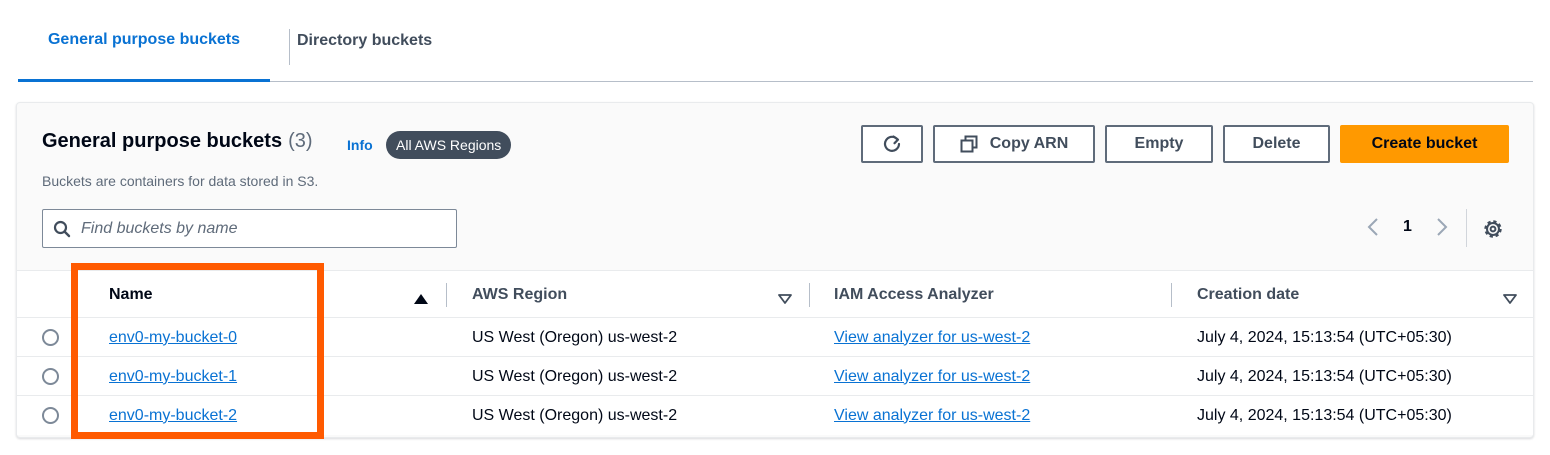  What do you see at coordinates (173, 338) in the screenshot?
I see `bucket-name-link: env0-my-bucket-0` at bounding box center [173, 338].